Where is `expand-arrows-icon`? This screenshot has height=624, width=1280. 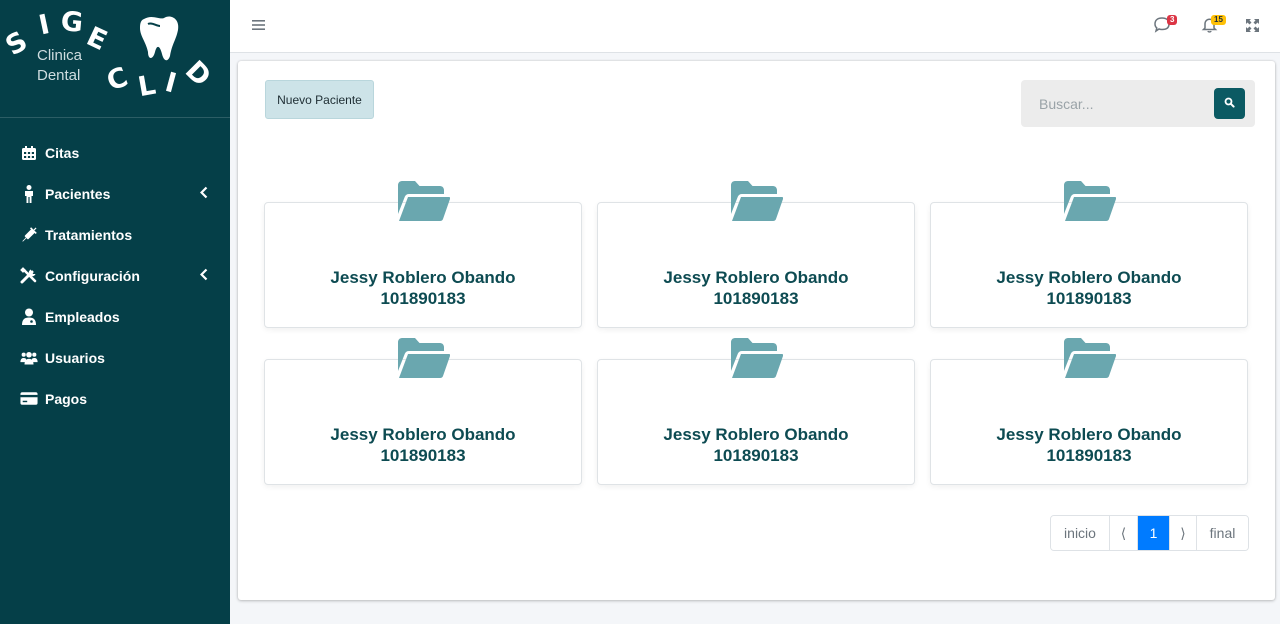 expand-arrows-icon is located at coordinates (1252, 27).